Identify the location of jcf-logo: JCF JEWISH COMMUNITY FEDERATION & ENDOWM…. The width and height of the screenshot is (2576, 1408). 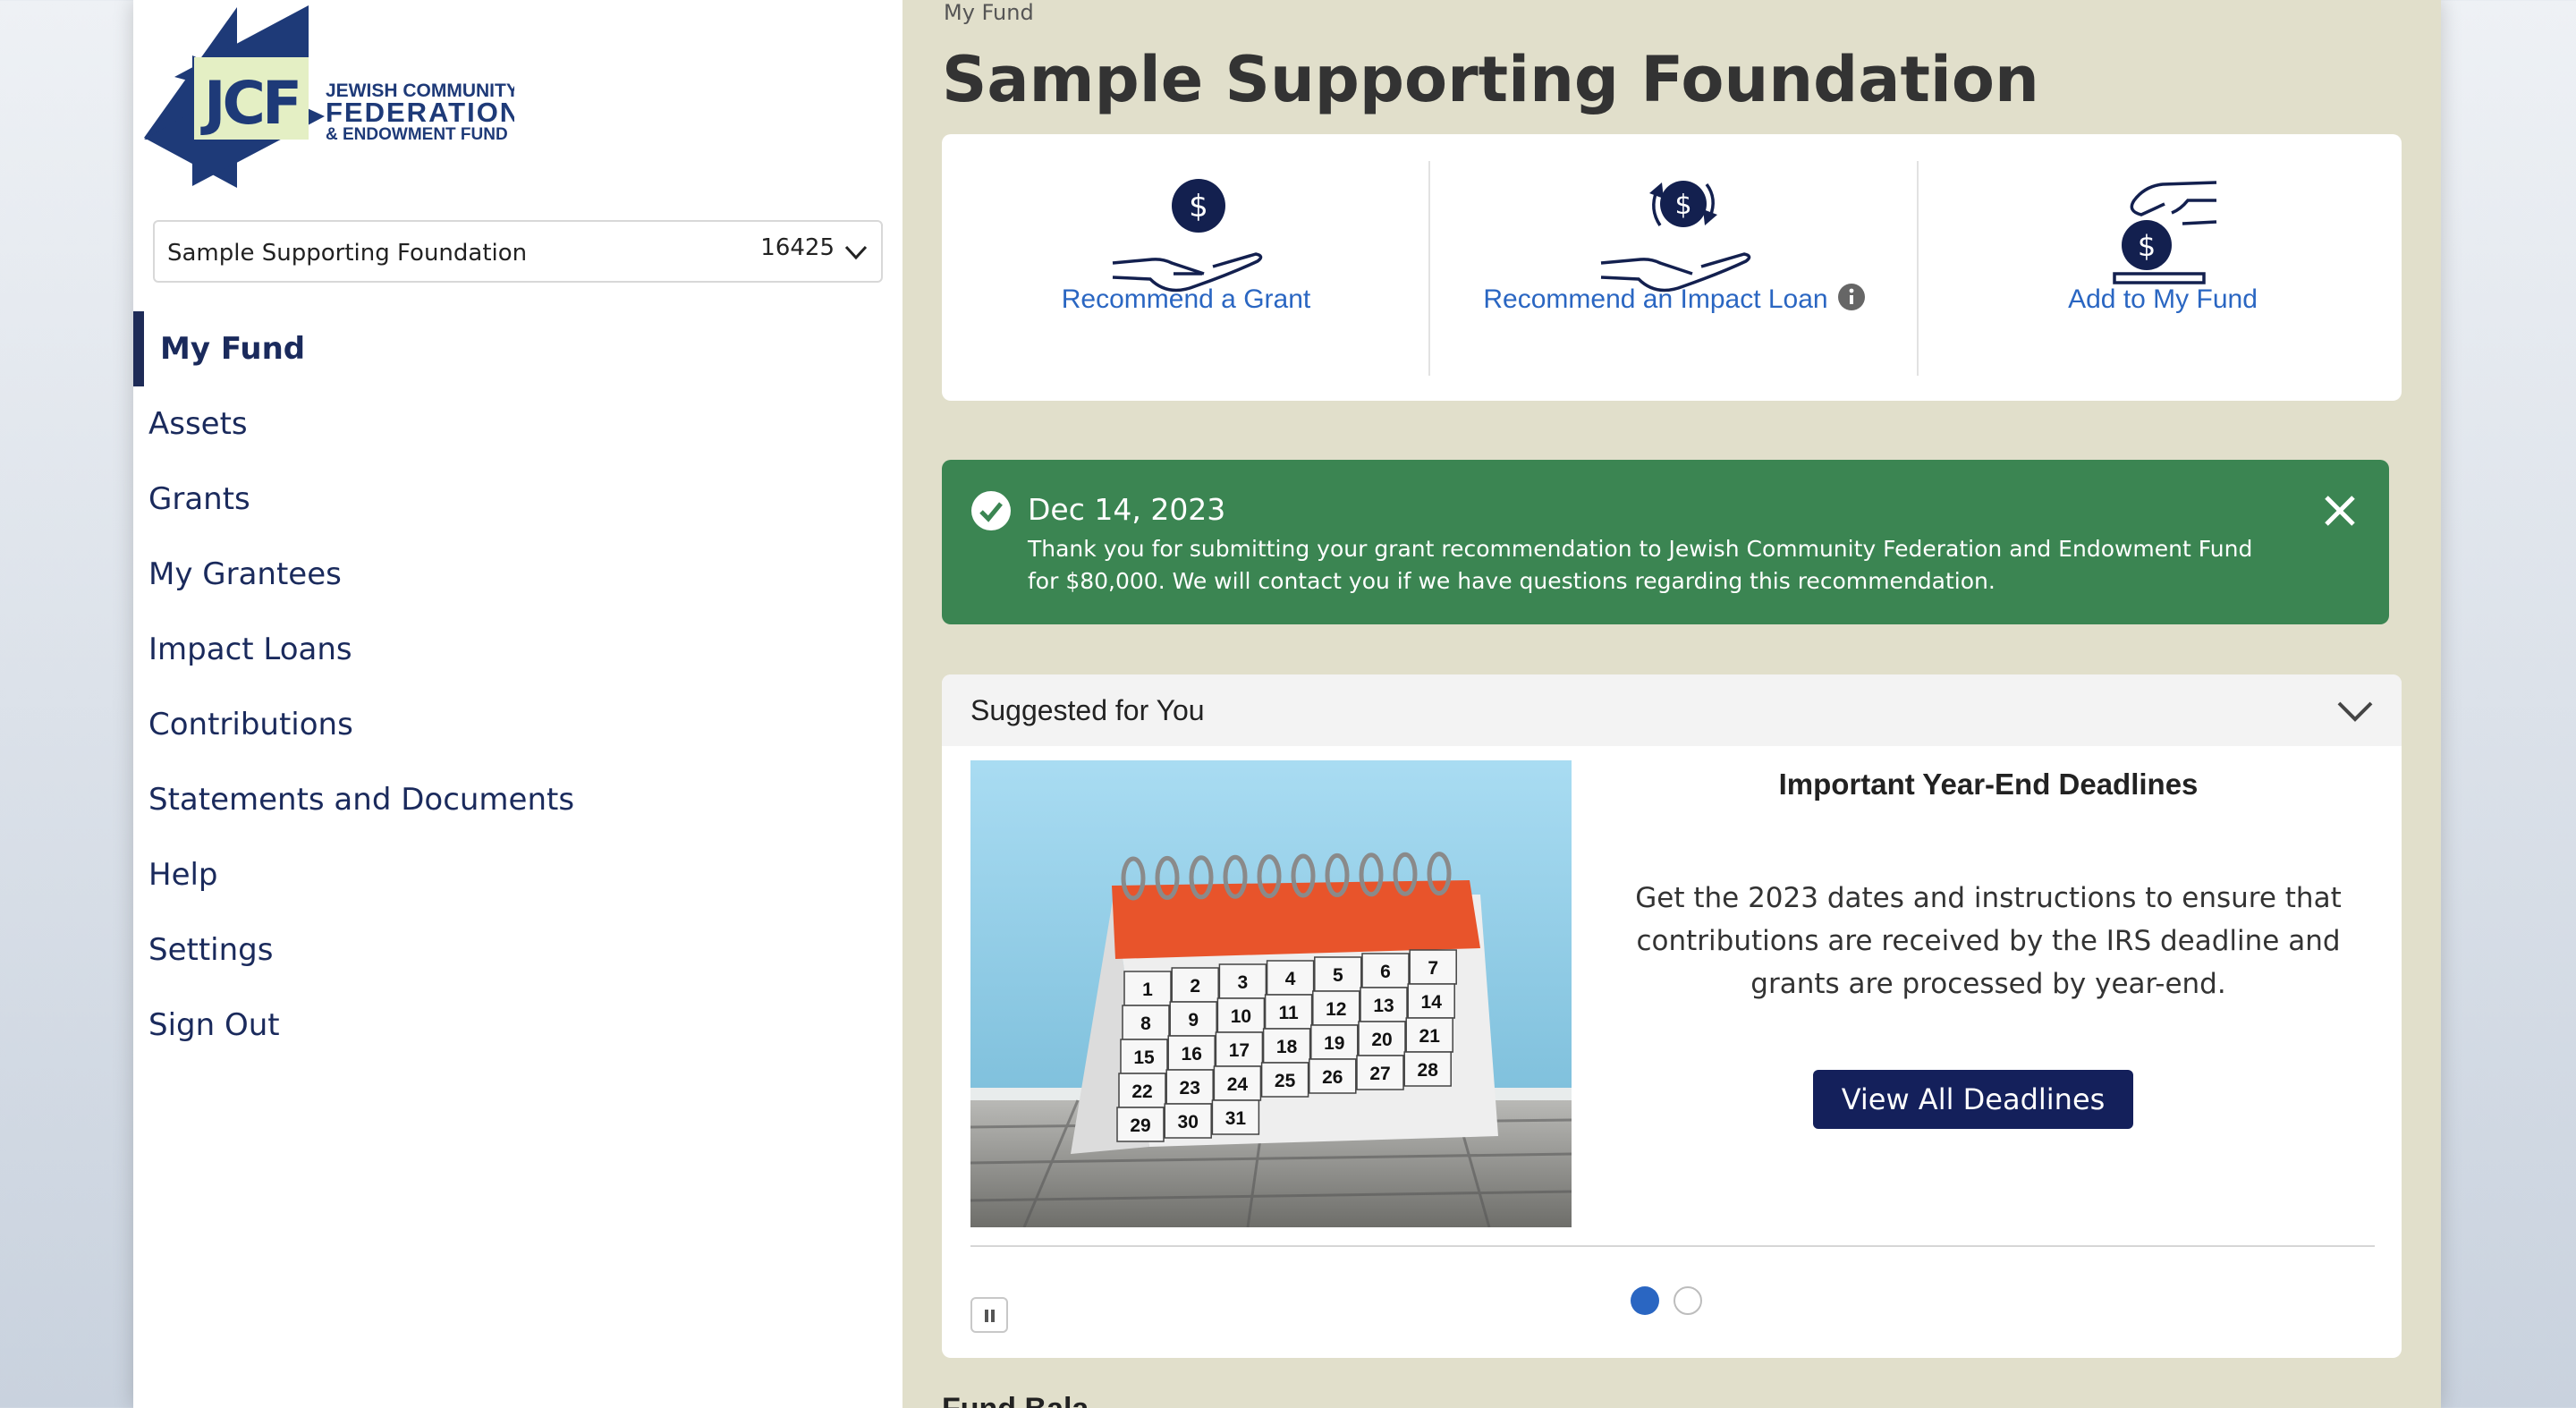
(326, 96).